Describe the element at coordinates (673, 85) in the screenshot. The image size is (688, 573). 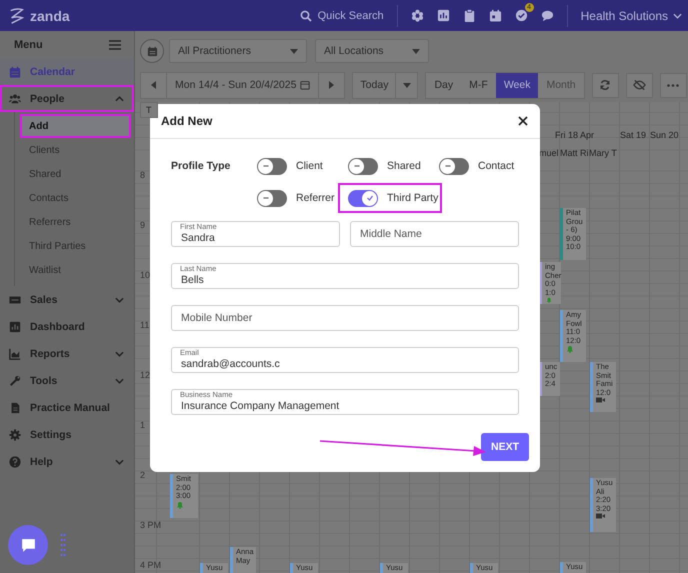
I see `more-icon` at that location.